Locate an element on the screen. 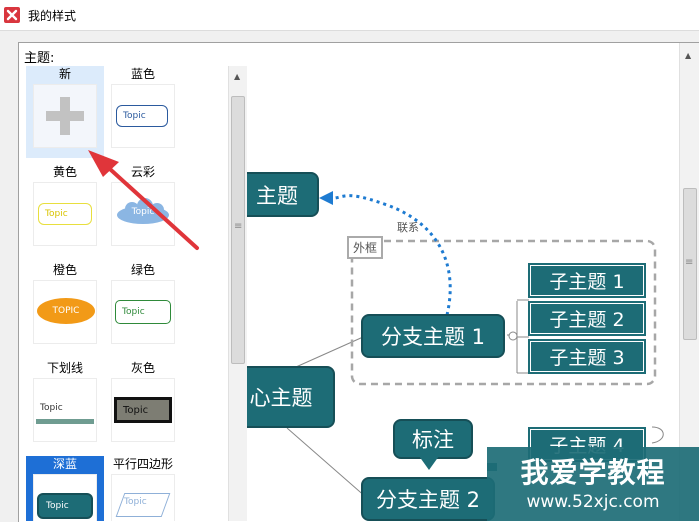 The image size is (699, 522). frame-label: 外框 is located at coordinates (365, 247).